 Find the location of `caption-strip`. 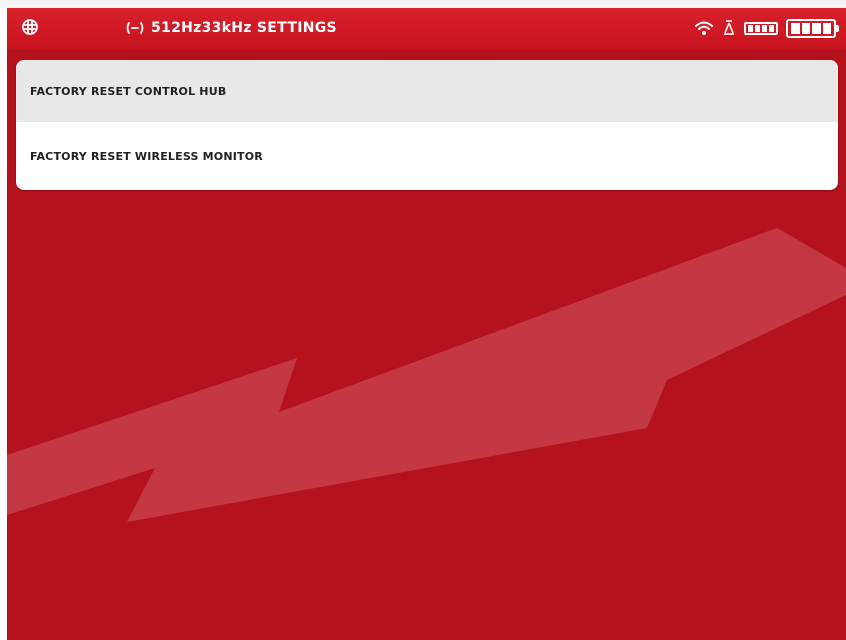

caption-strip is located at coordinates (423, 4).